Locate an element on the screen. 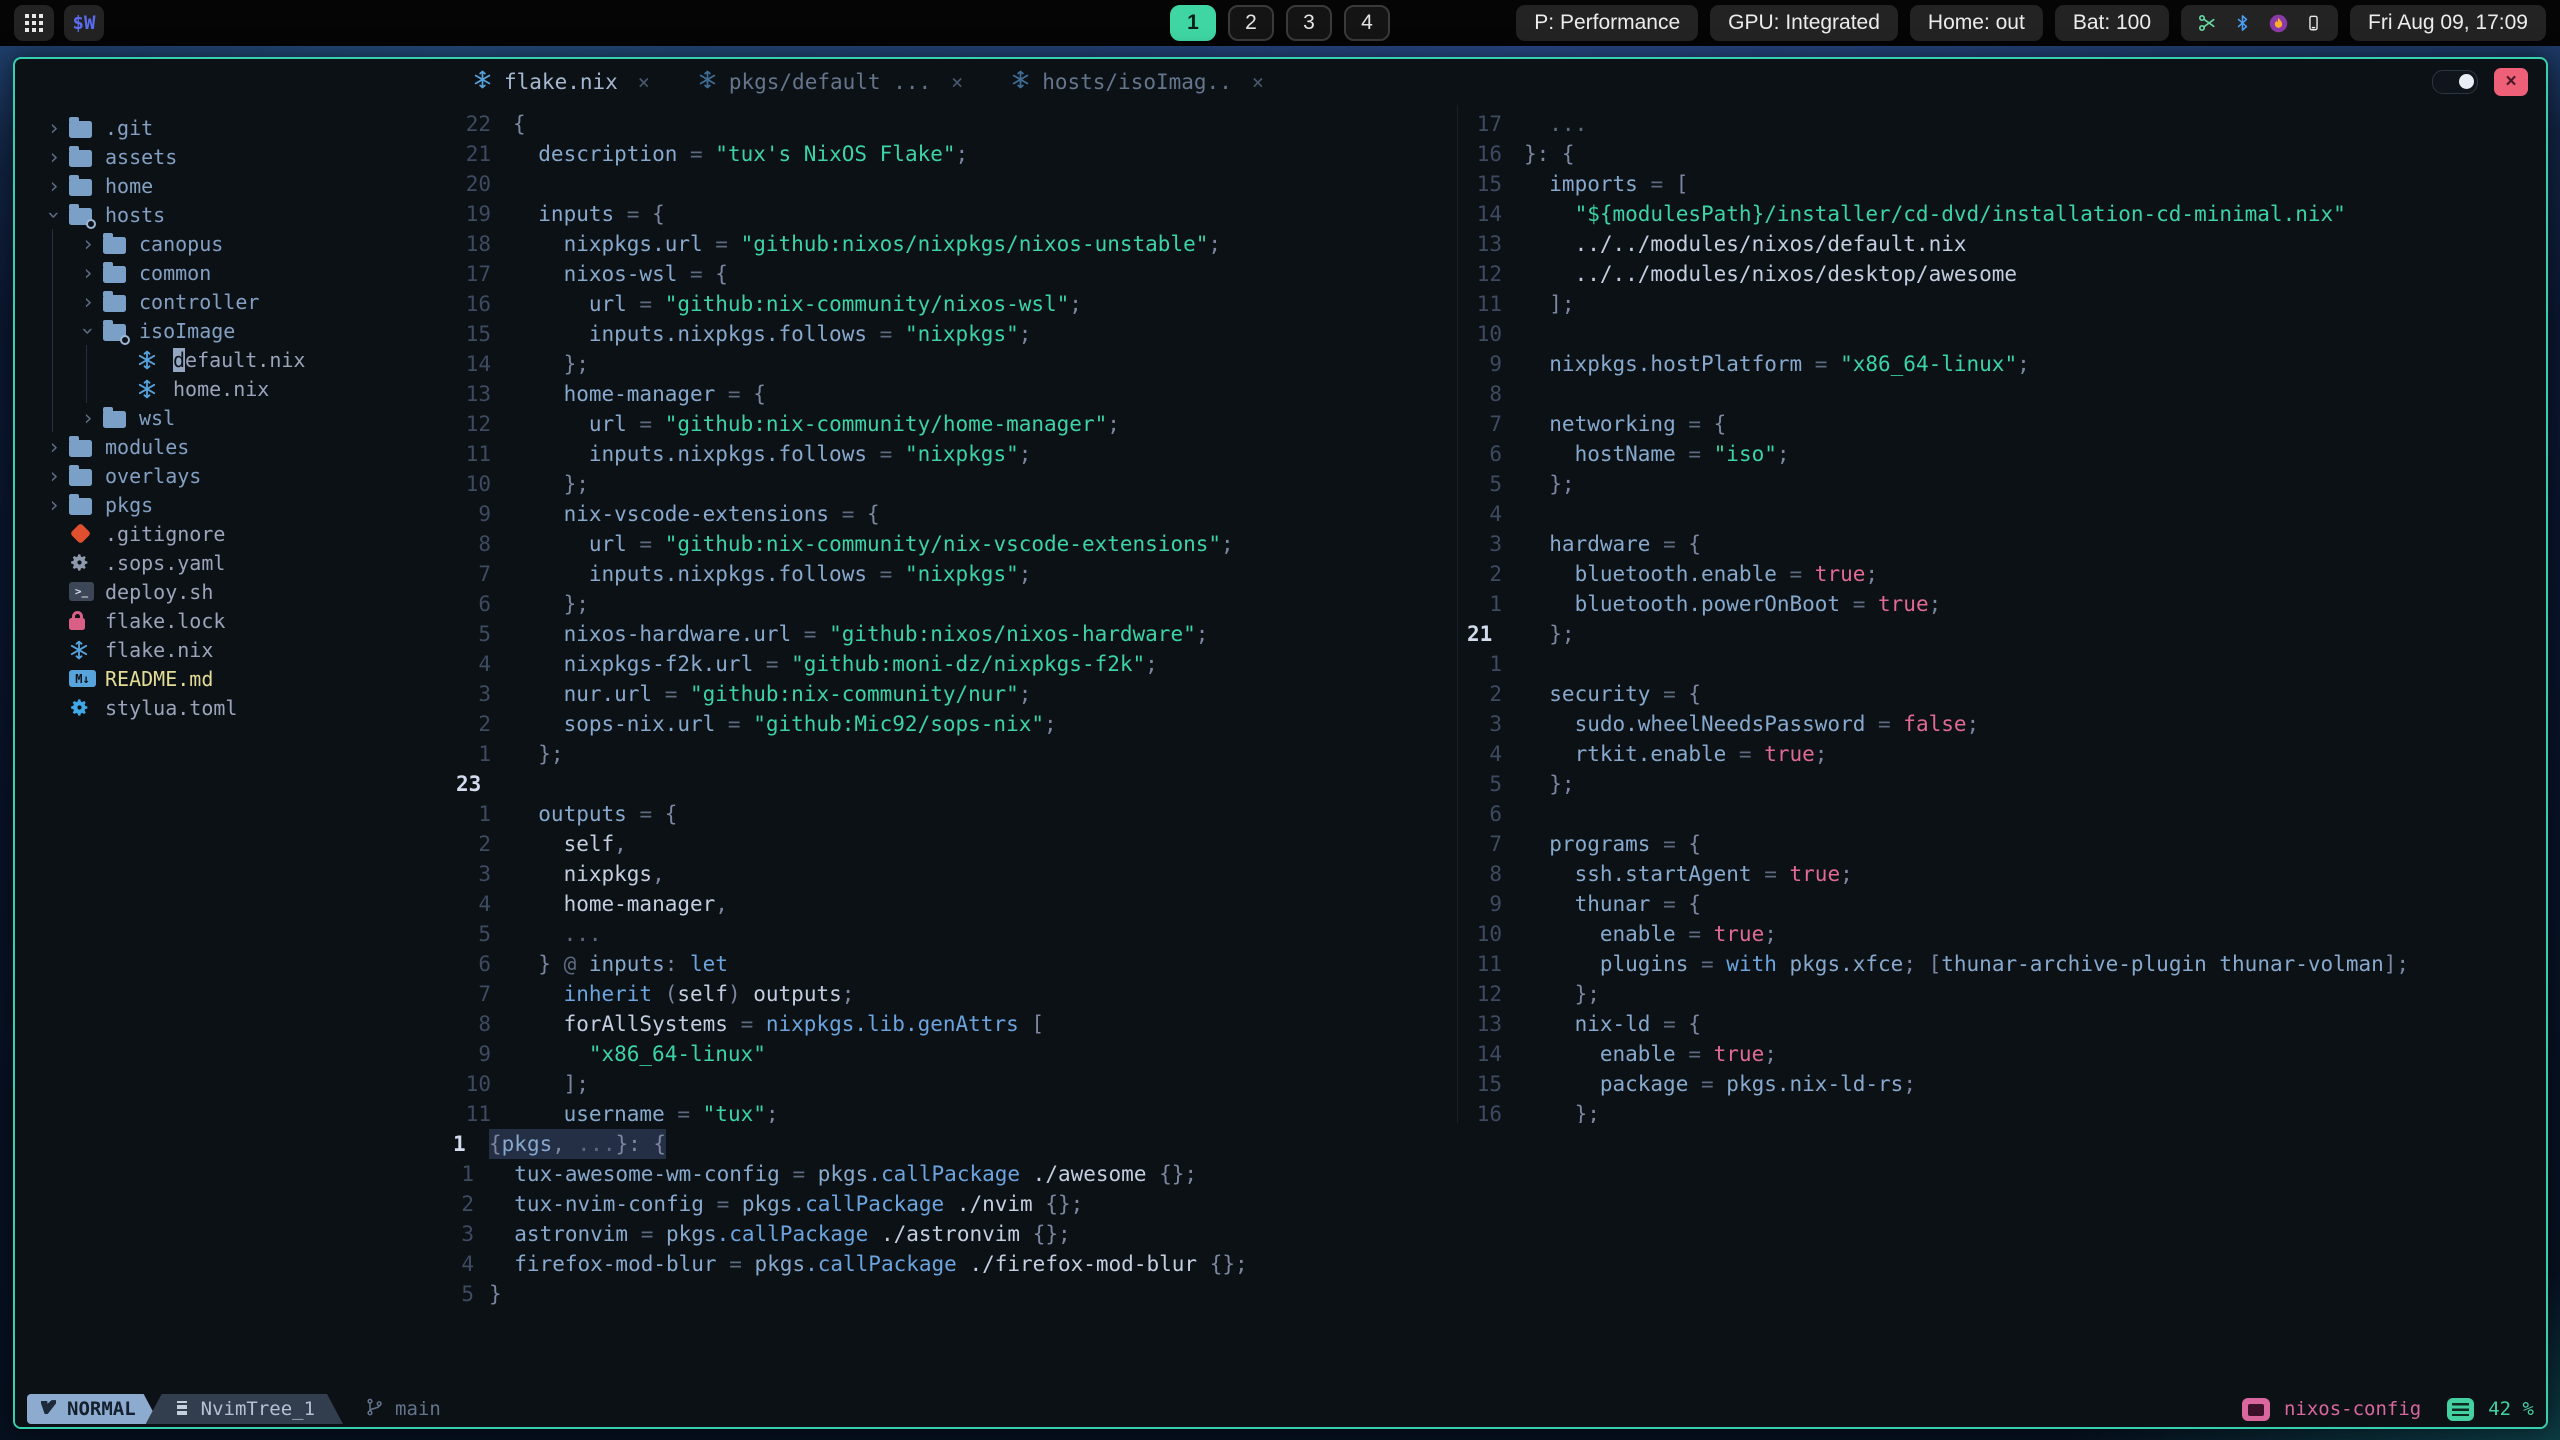  line-number: 12 is located at coordinates (1489, 994).